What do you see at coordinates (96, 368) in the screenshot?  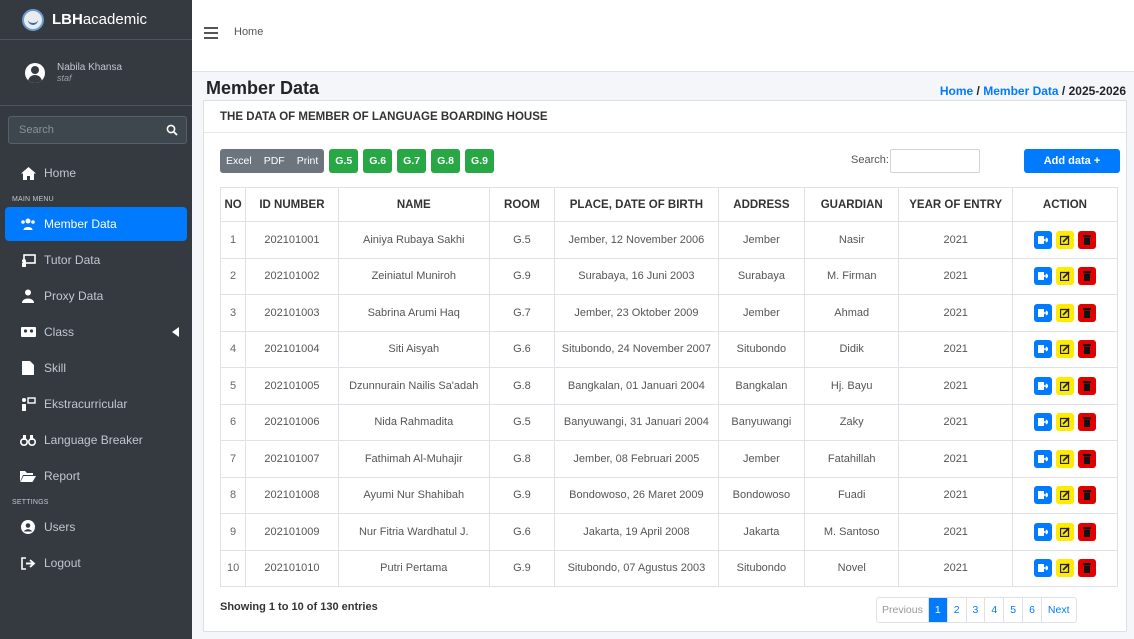 I see `sidebar-item-skill: Skill` at bounding box center [96, 368].